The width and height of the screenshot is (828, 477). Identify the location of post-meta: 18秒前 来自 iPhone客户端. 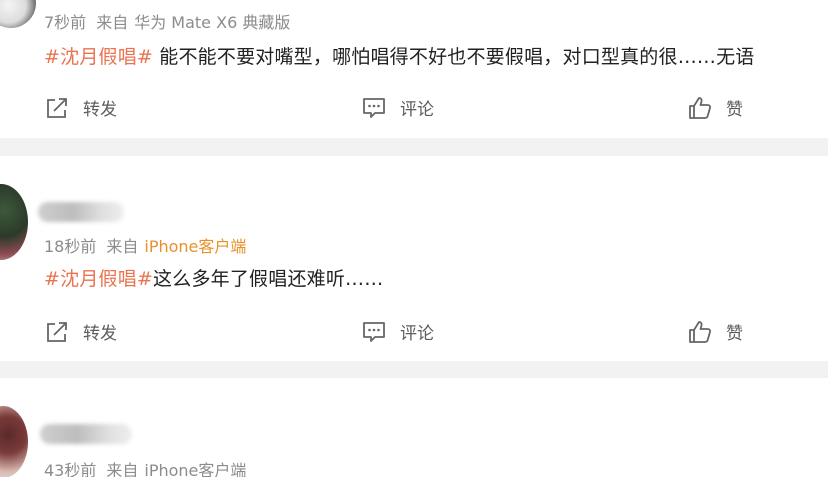
(145, 245).